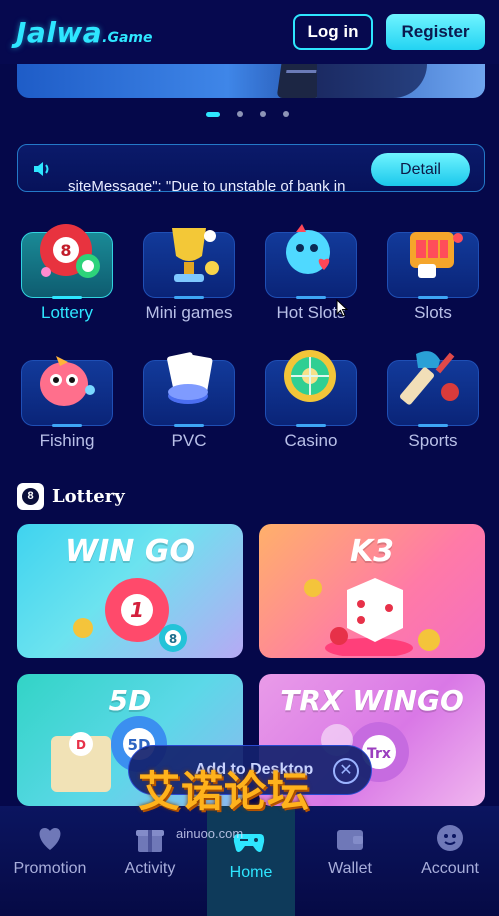  What do you see at coordinates (429, 378) in the screenshot?
I see `cricket-icon` at bounding box center [429, 378].